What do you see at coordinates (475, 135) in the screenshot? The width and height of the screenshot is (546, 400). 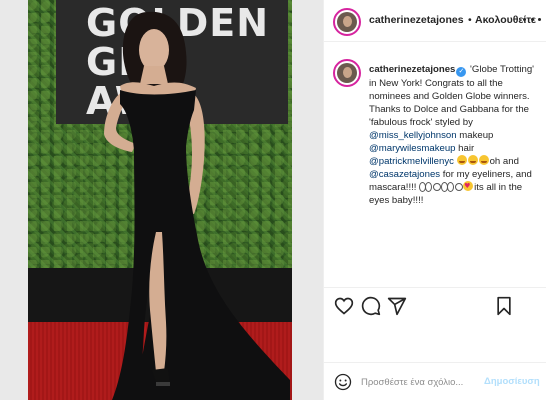 I see `caption-segment: makeup` at bounding box center [475, 135].